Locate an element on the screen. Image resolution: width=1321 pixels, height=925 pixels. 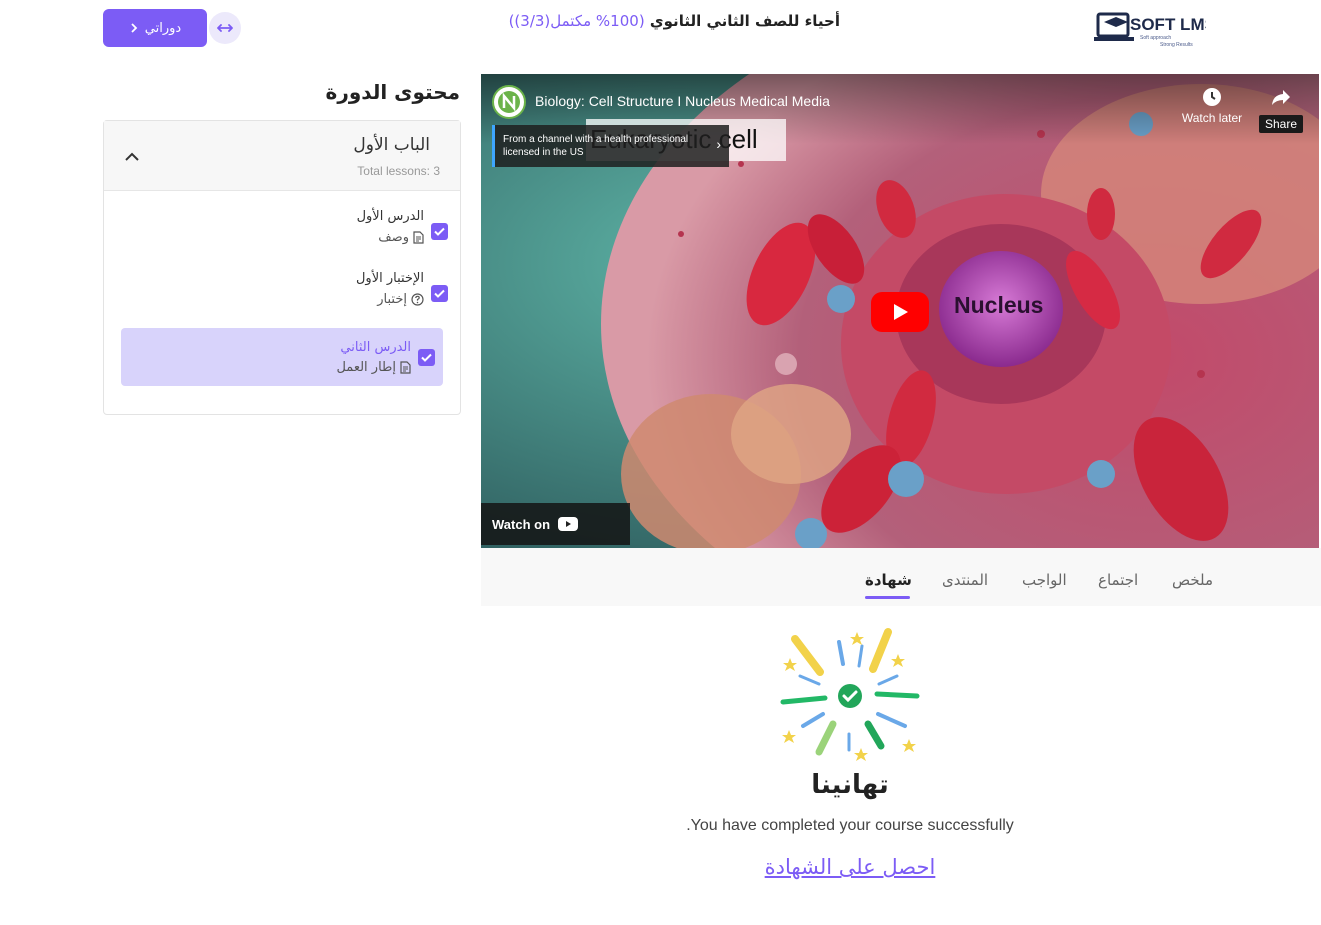
watch-later-label: Watch later is located at coordinates (1212, 118).